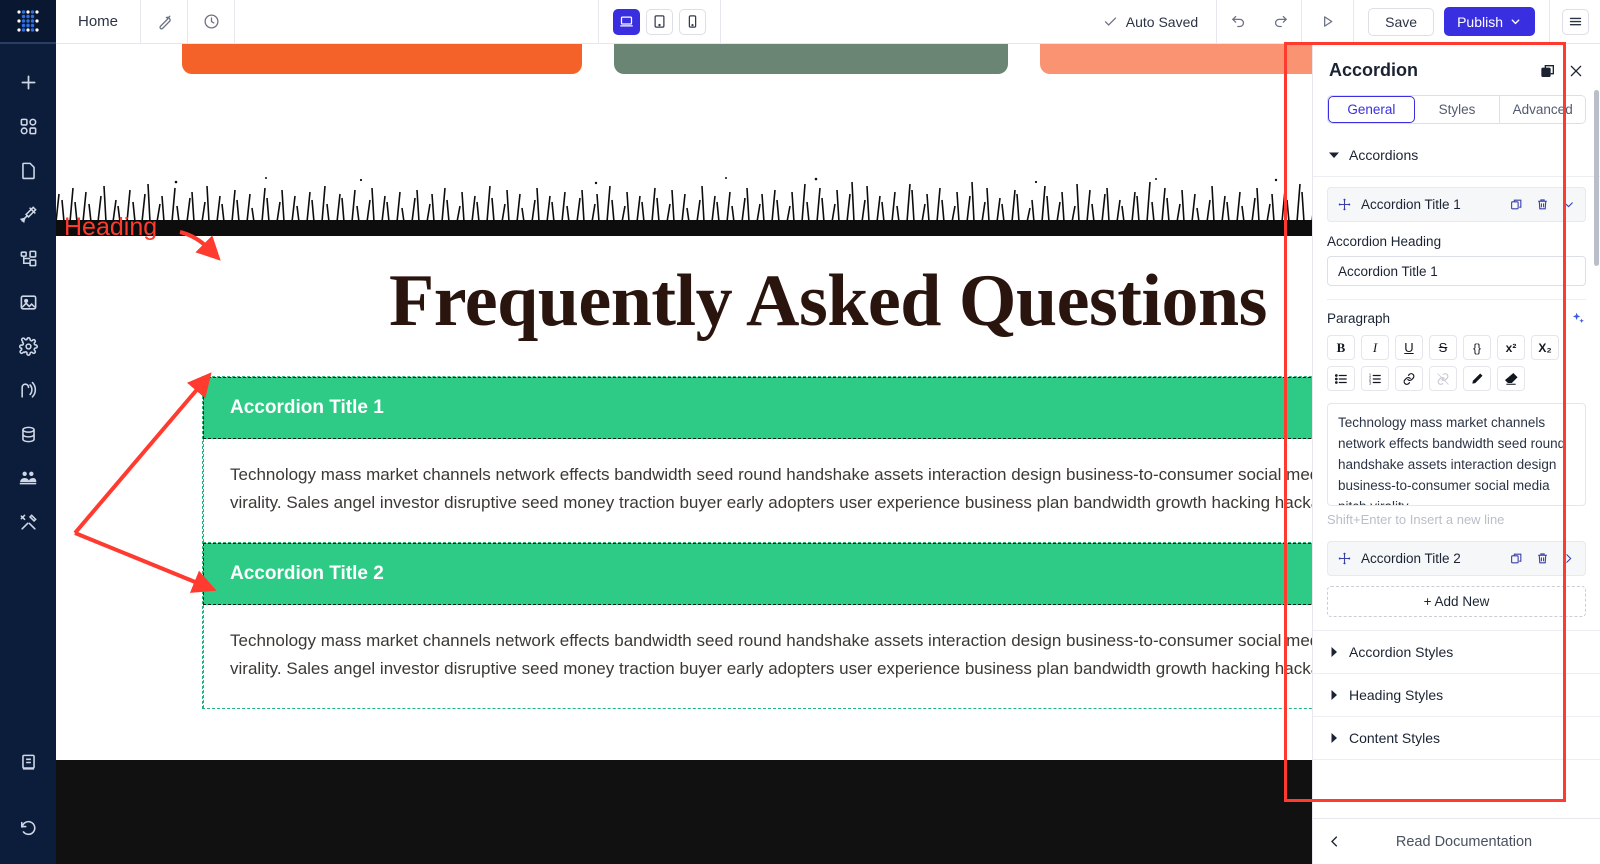 Image resolution: width=1600 pixels, height=864 pixels. I want to click on rte-link-button, so click(1409, 378).